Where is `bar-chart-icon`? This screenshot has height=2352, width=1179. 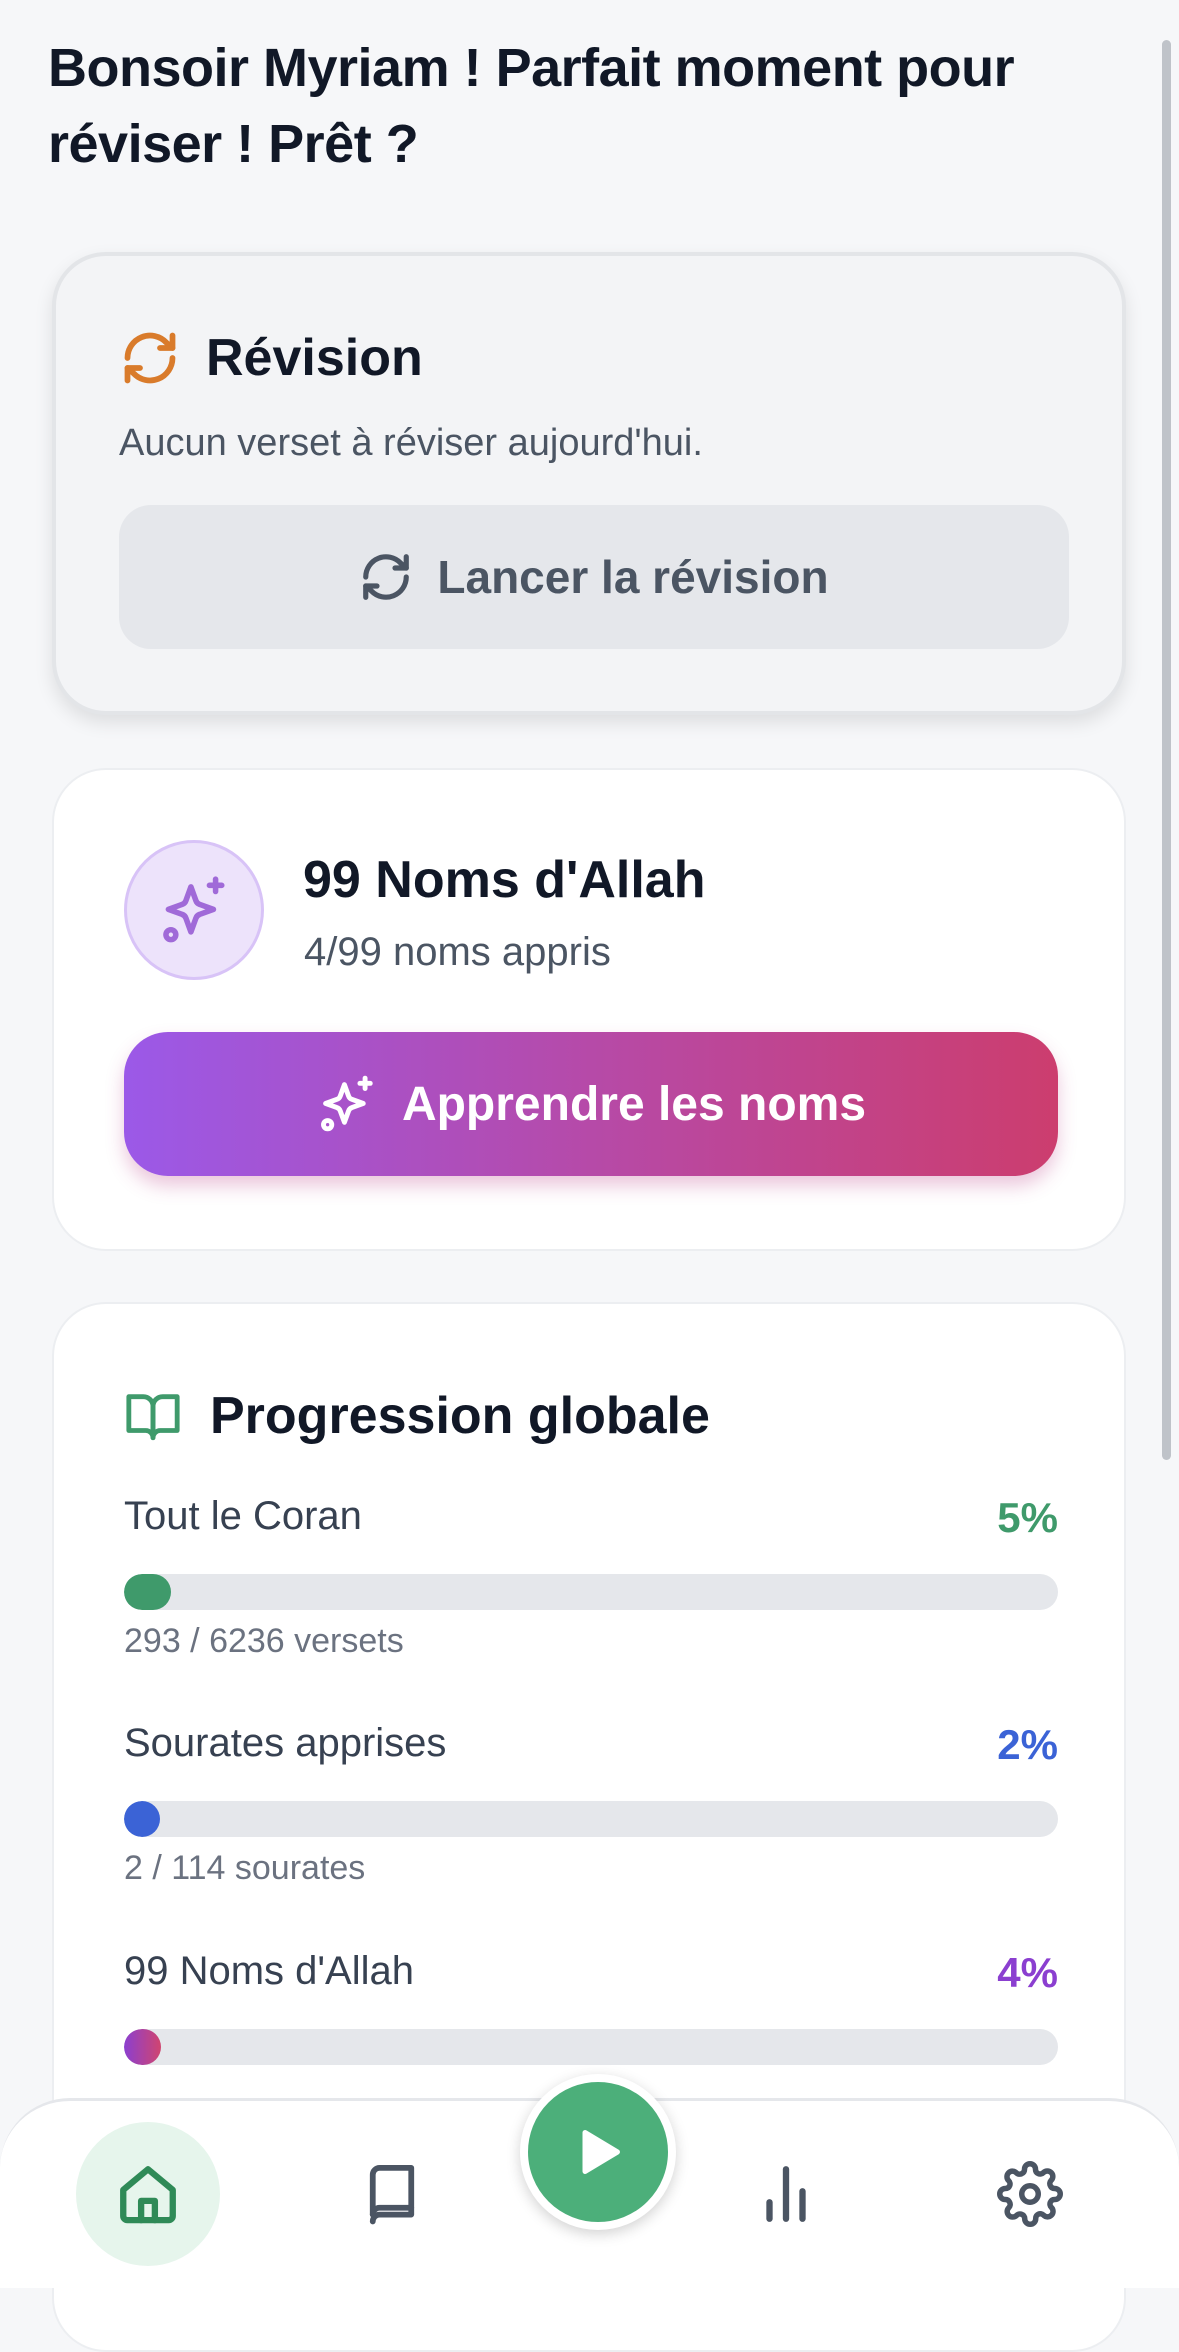
bar-chart-icon is located at coordinates (786, 2194).